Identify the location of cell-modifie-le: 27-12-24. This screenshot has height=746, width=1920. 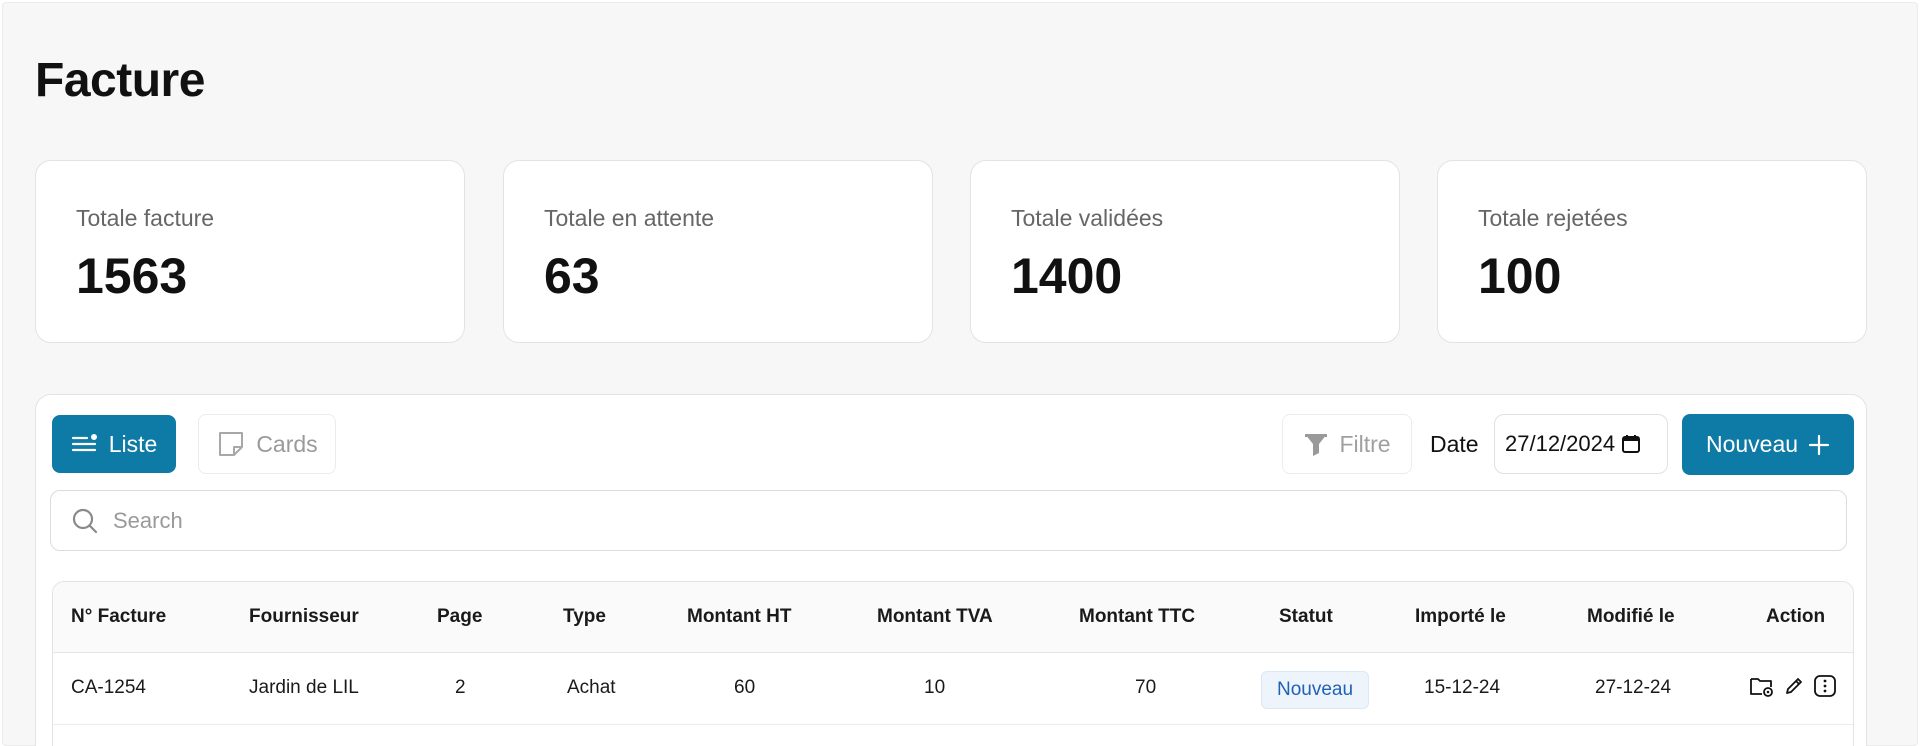
(1633, 687).